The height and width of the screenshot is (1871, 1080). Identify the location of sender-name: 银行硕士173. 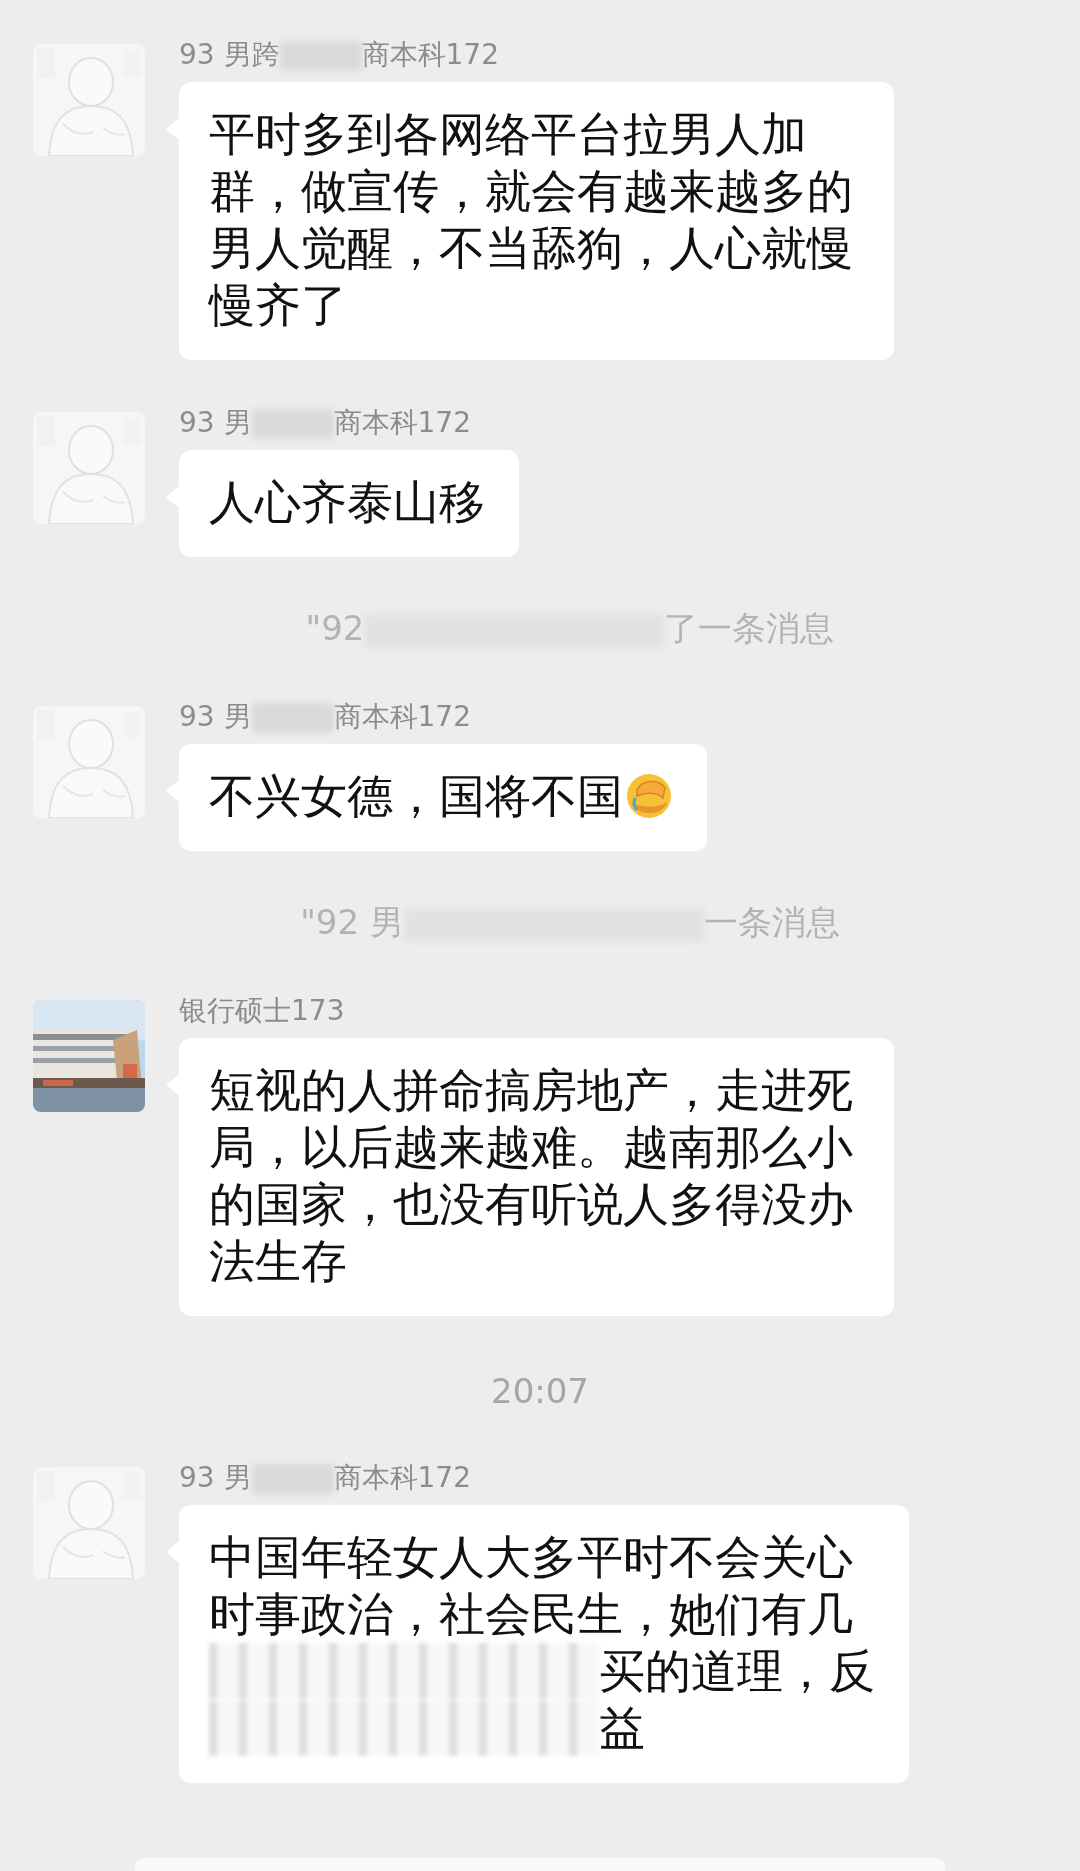
(262, 1010).